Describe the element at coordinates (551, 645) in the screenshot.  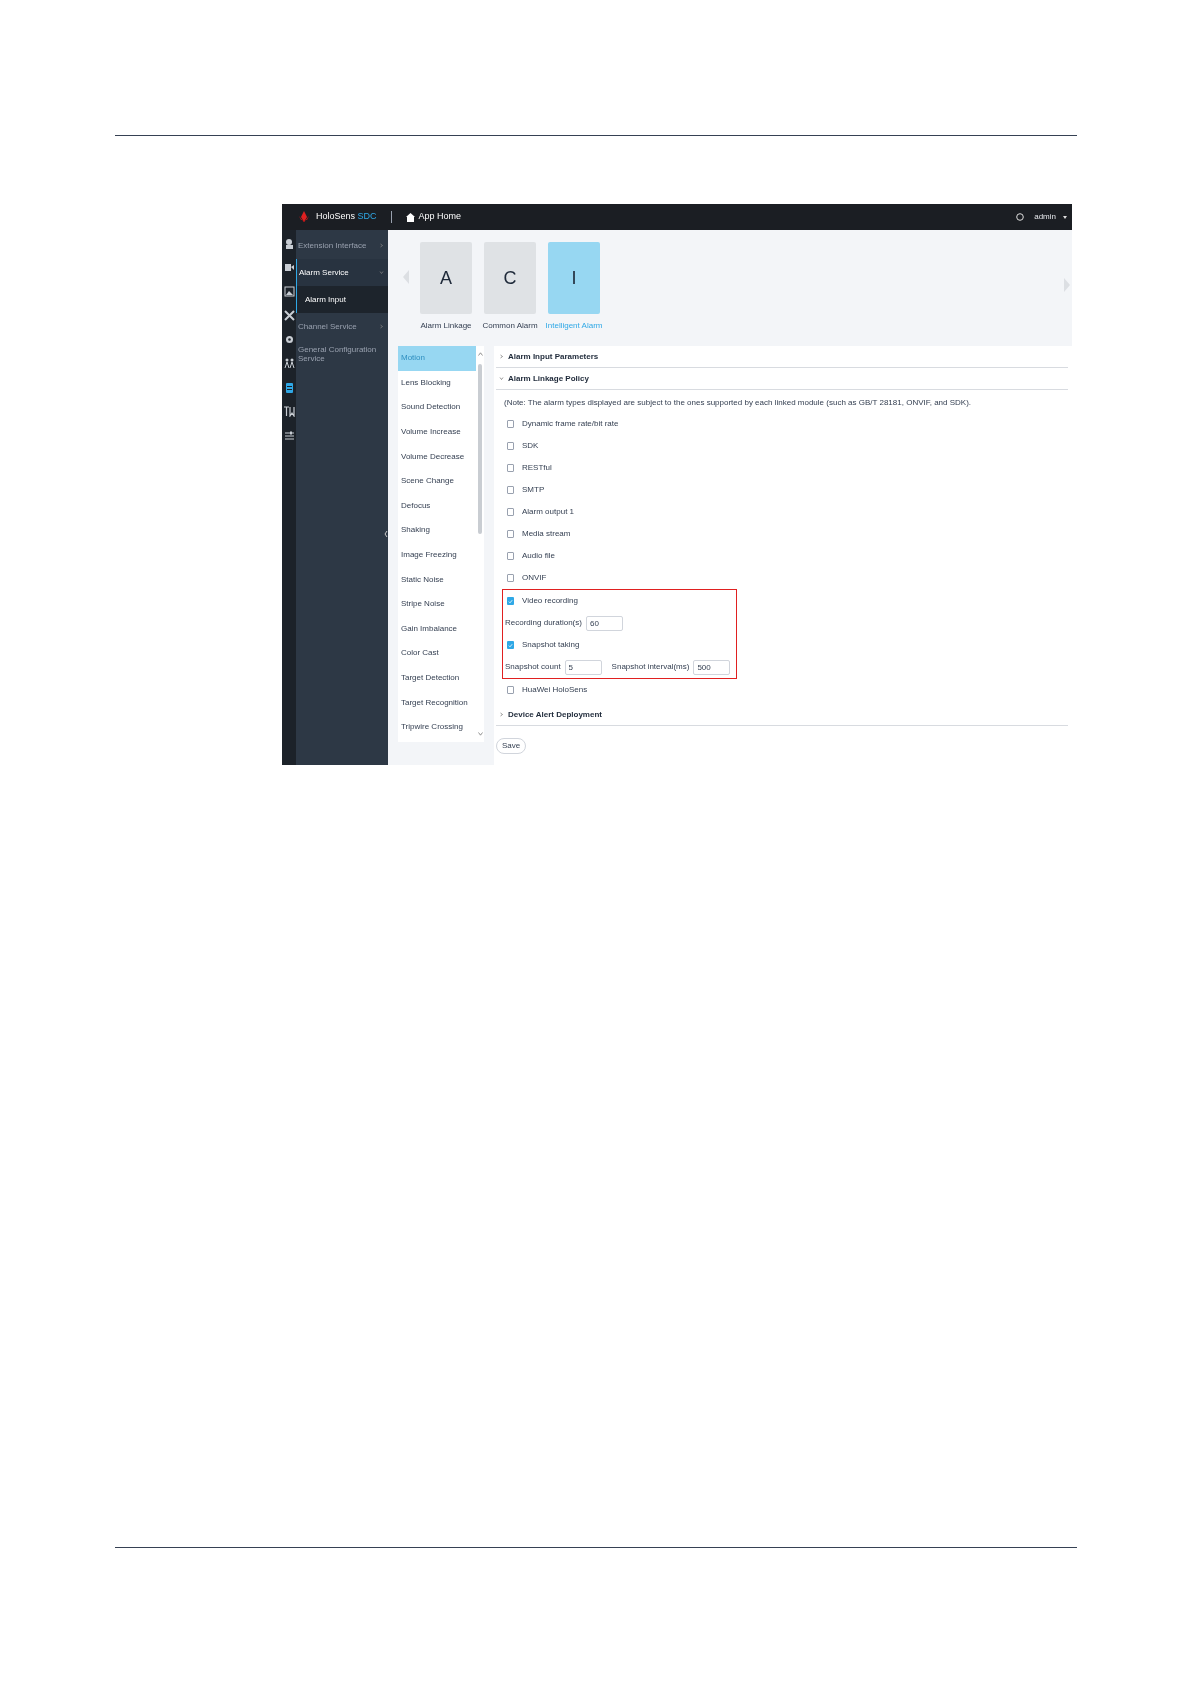
I see `option-label: Snapshot taking` at that location.